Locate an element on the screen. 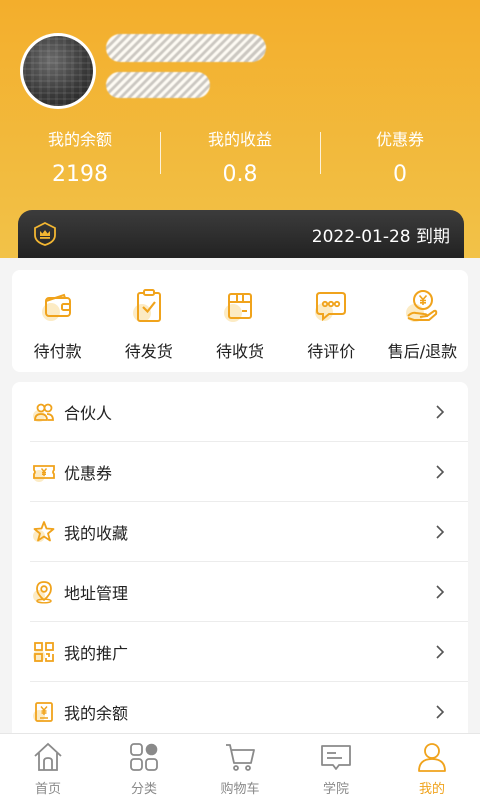  order-pending-payment: 待付款 is located at coordinates (57, 321).